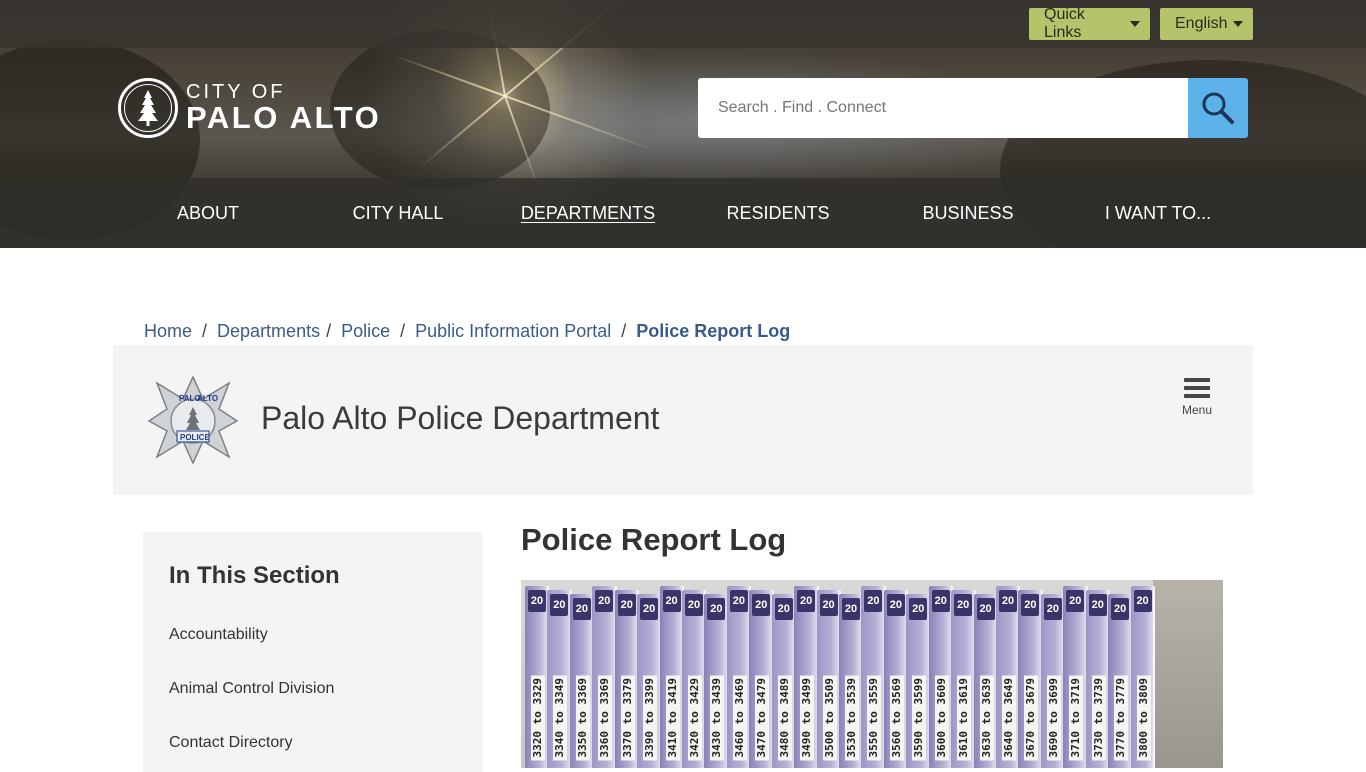 The height and width of the screenshot is (772, 1366). What do you see at coordinates (943, 108) in the screenshot?
I see `search-input` at bounding box center [943, 108].